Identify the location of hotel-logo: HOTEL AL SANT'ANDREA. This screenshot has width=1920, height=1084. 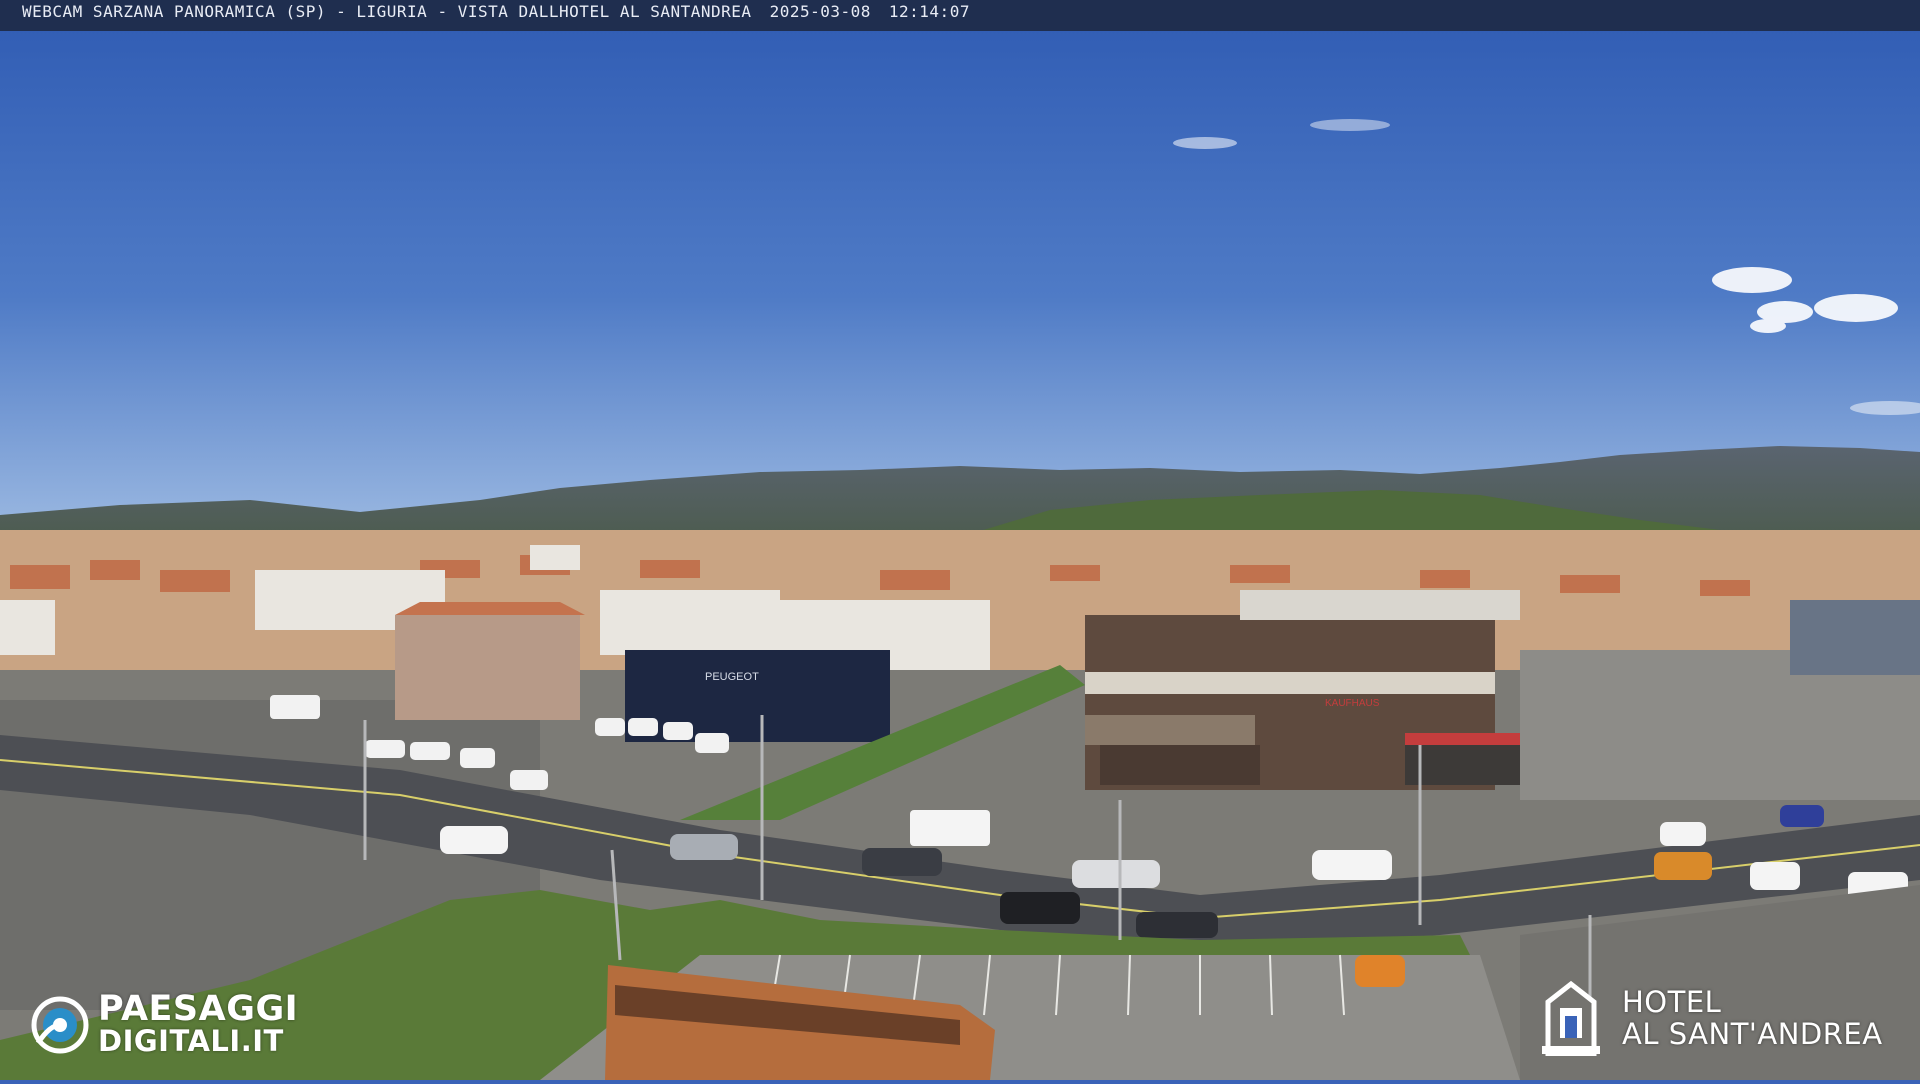
(1727, 1018).